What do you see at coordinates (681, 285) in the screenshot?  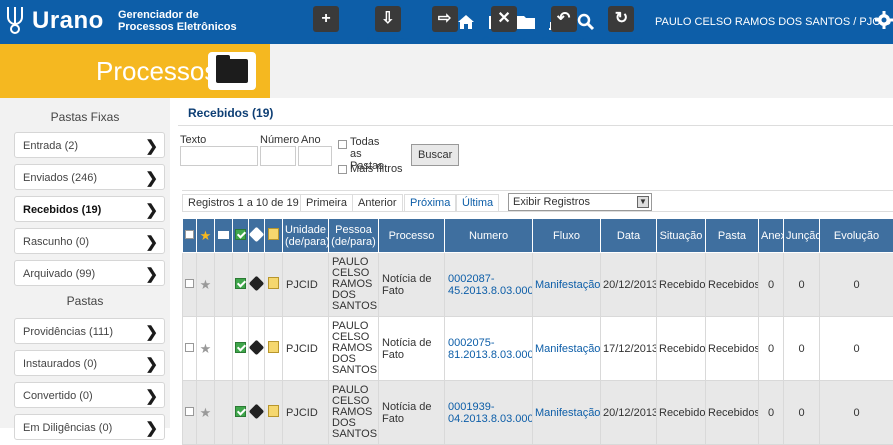 I see `cell-situacao: Recebido` at bounding box center [681, 285].